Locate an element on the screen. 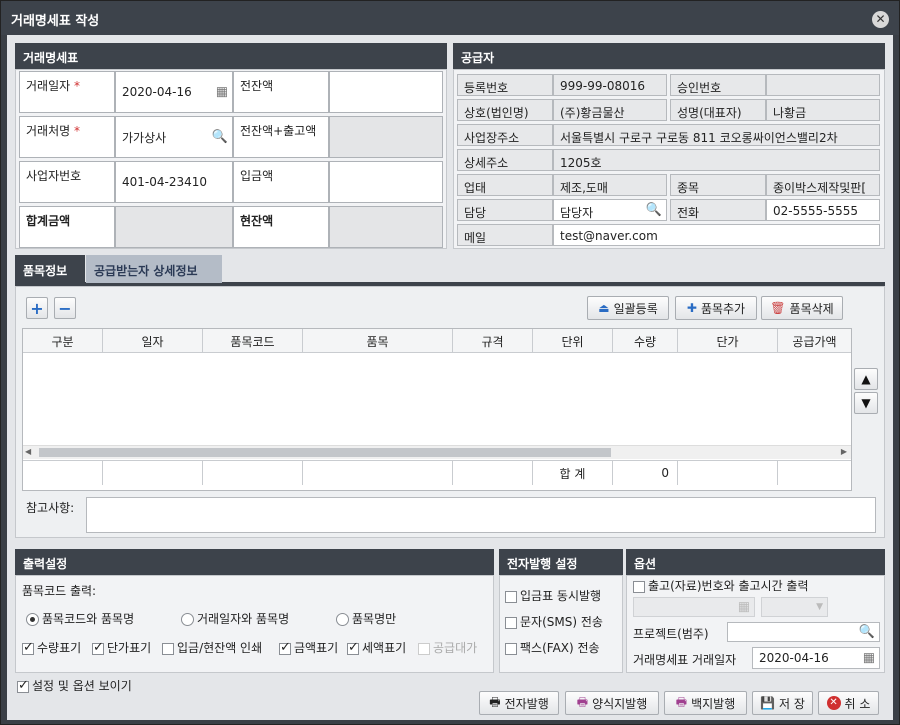  column-header: 규격 is located at coordinates (493, 341).